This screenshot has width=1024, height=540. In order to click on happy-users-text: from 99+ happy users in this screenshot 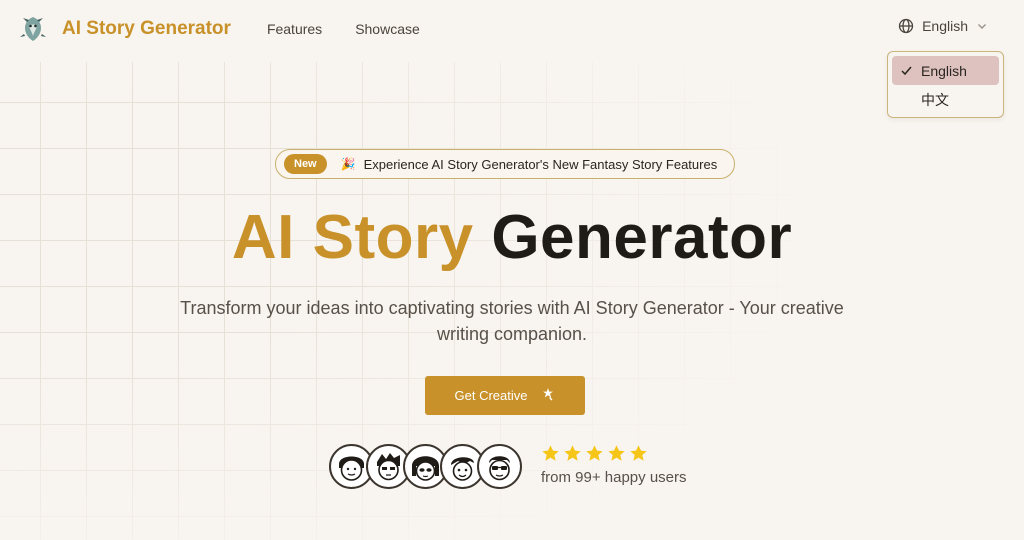, I will do `click(614, 477)`.